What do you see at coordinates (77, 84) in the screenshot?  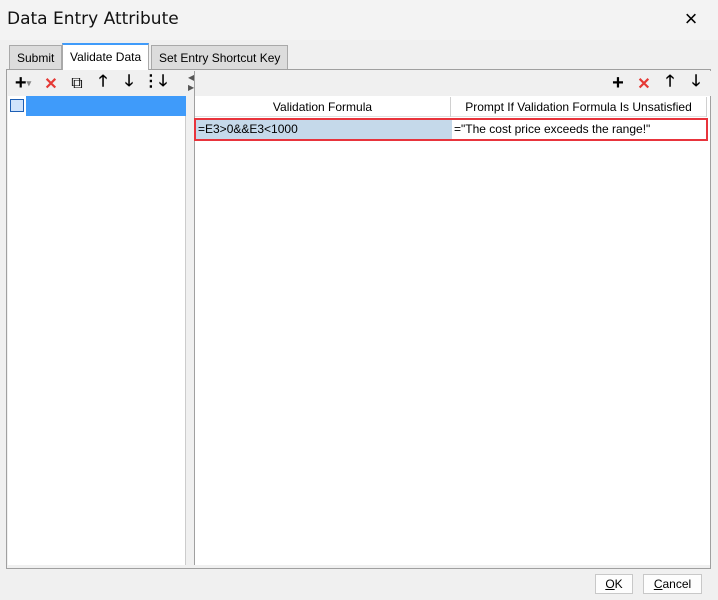 I see `copy-icon: ⧉` at bounding box center [77, 84].